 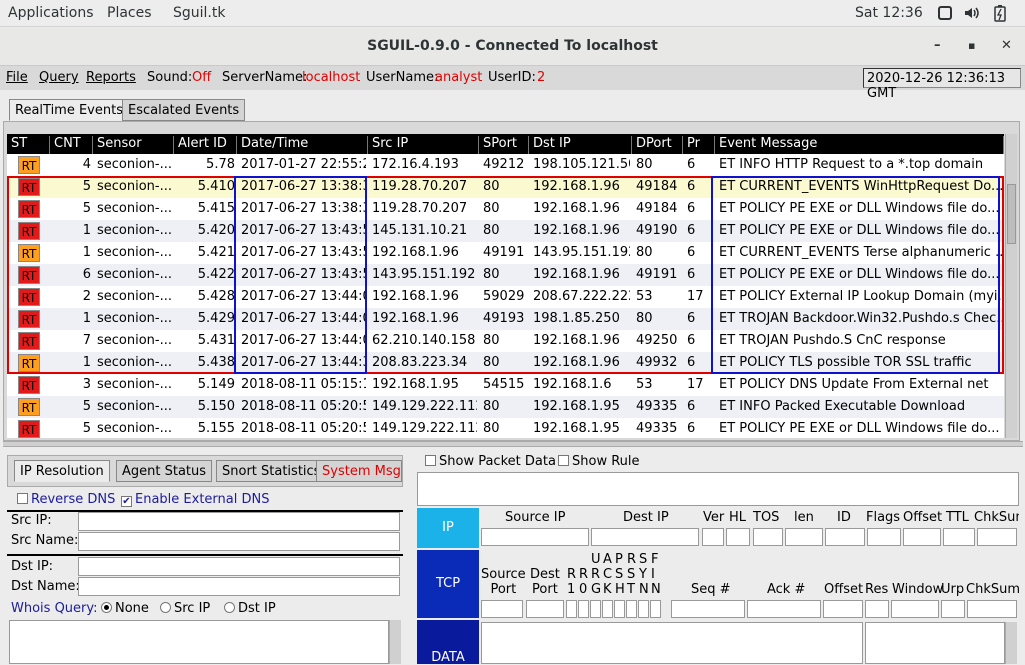 What do you see at coordinates (718, 489) in the screenshot?
I see `rule-display-area` at bounding box center [718, 489].